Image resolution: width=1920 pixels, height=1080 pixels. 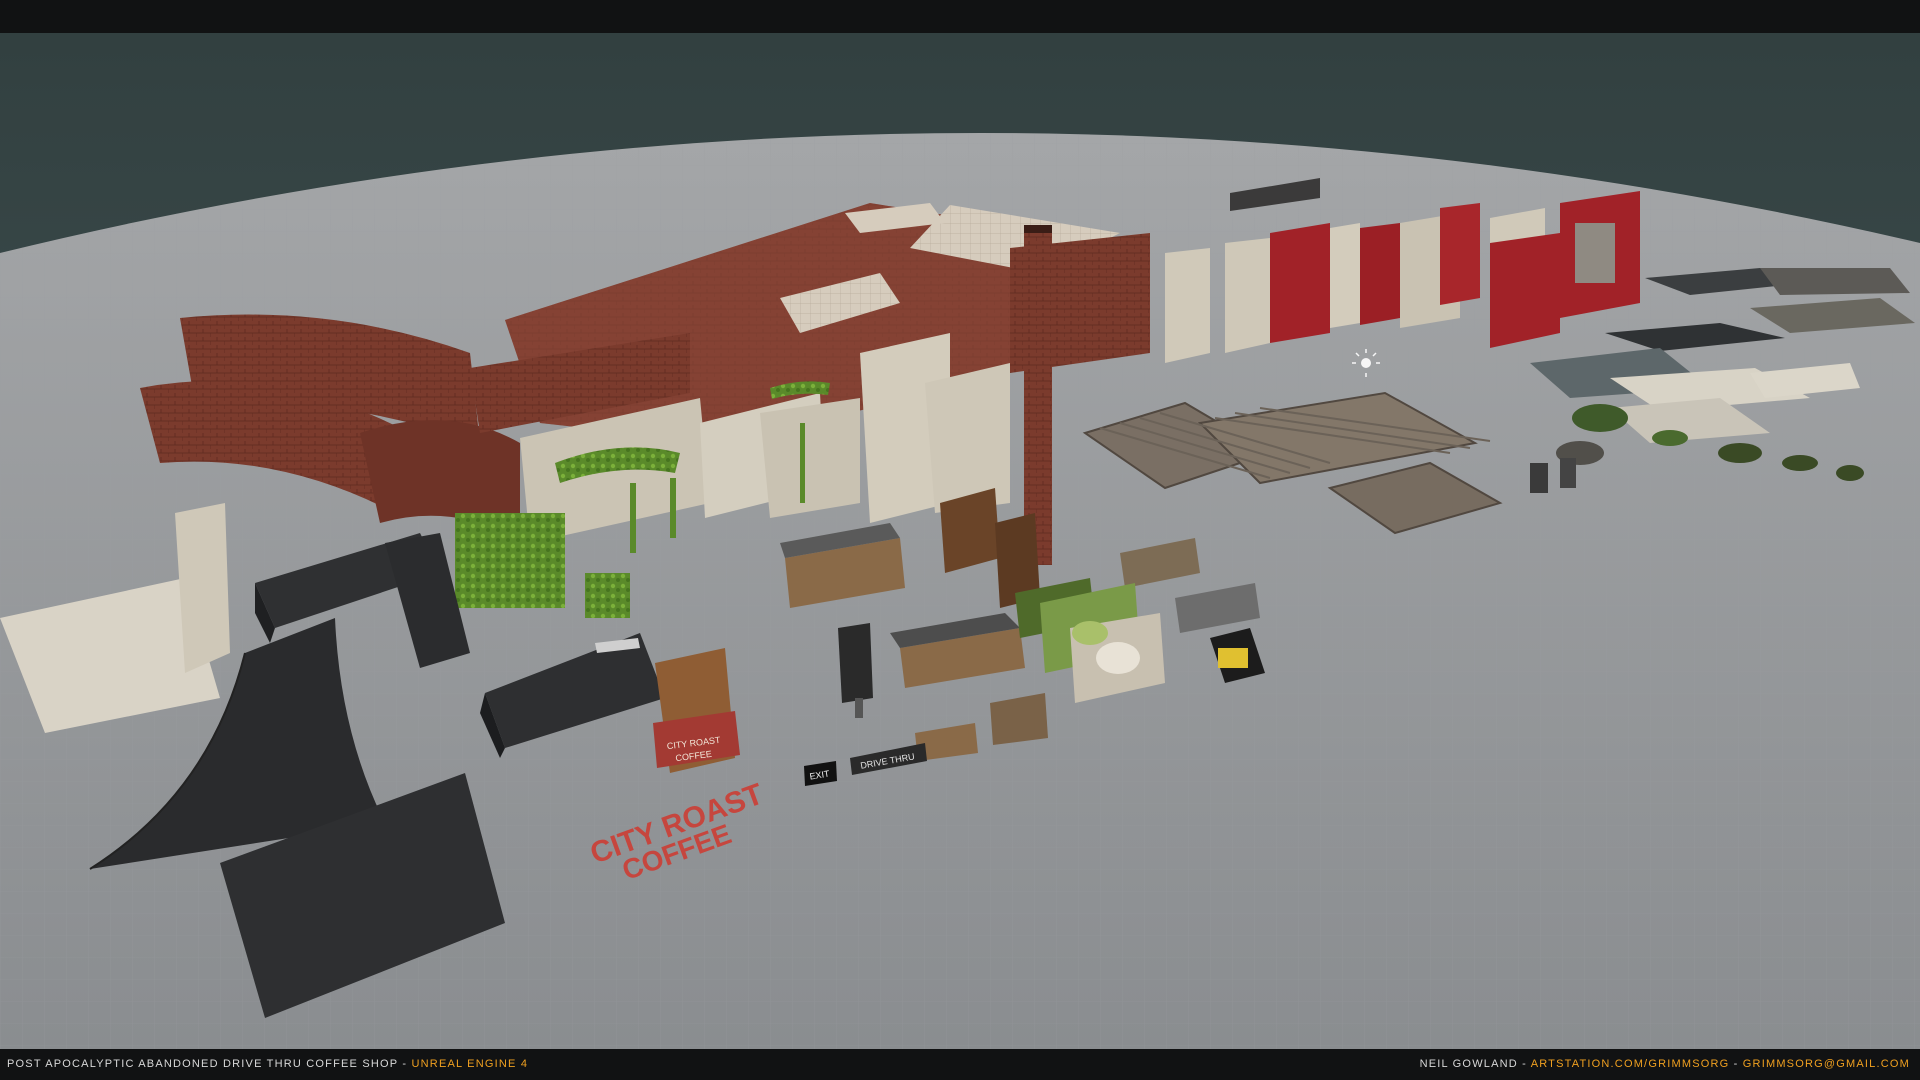 What do you see at coordinates (1630, 1064) in the screenshot?
I see `artstation-link: ARTSTATION.COM/GRIMMSORG` at bounding box center [1630, 1064].